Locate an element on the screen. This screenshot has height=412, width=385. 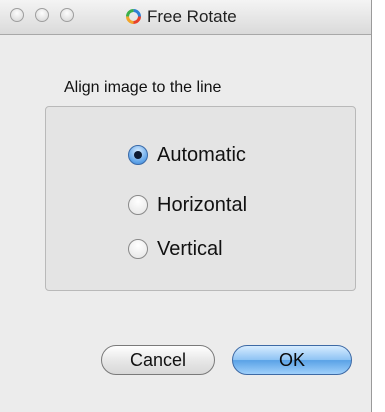
radio-label-horizontal: Horizontal is located at coordinates (202, 205).